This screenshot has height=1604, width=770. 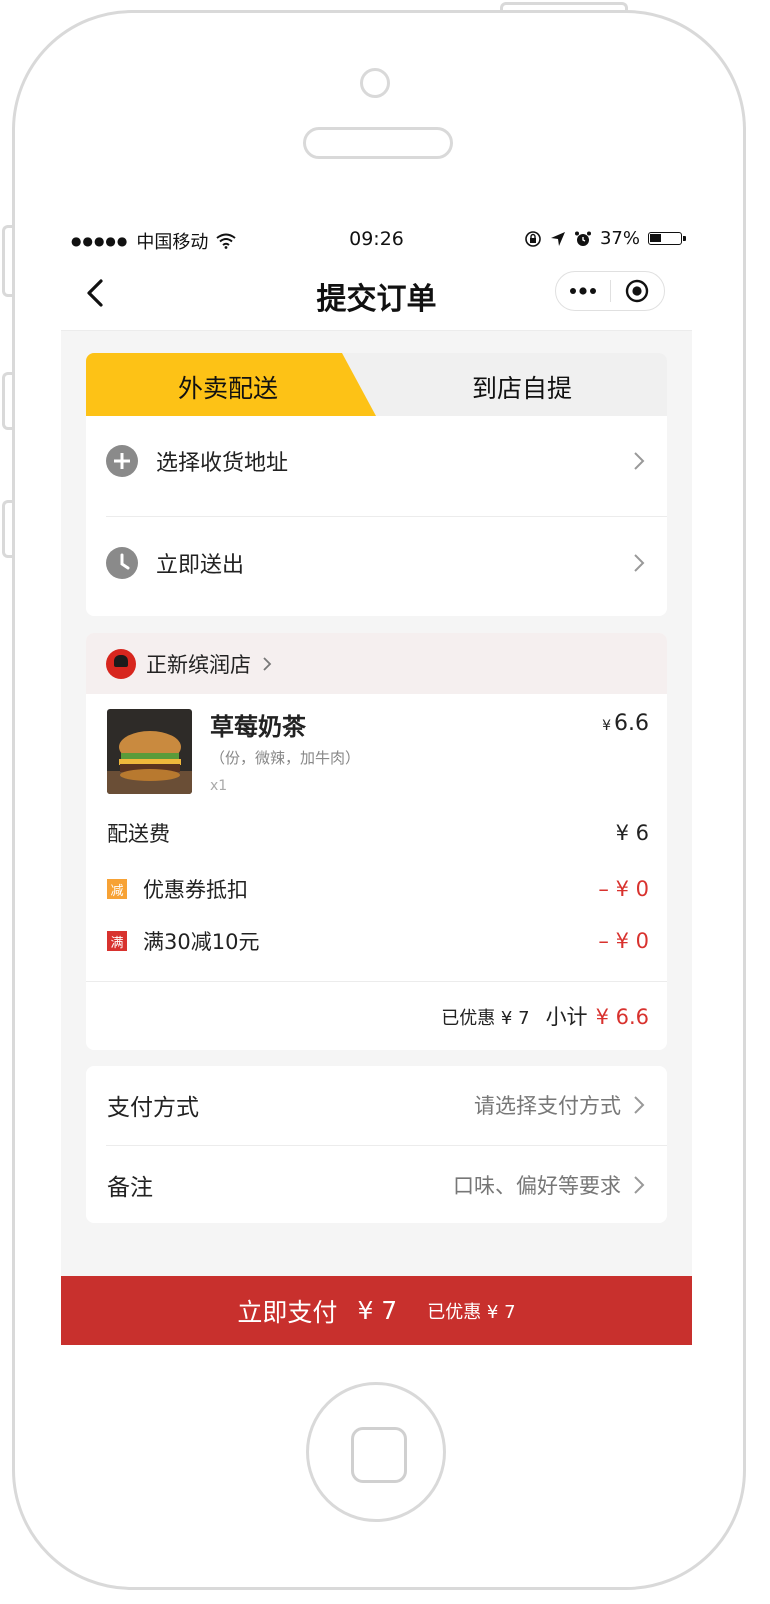 What do you see at coordinates (606, 726) in the screenshot?
I see `currency-symbol: ¥` at bounding box center [606, 726].